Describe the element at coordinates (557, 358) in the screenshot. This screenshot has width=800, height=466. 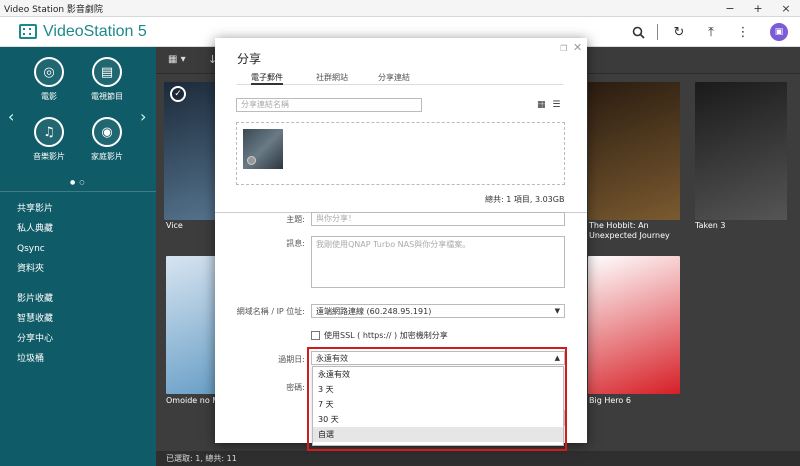
I see `chevron-up-icon: ▲` at that location.